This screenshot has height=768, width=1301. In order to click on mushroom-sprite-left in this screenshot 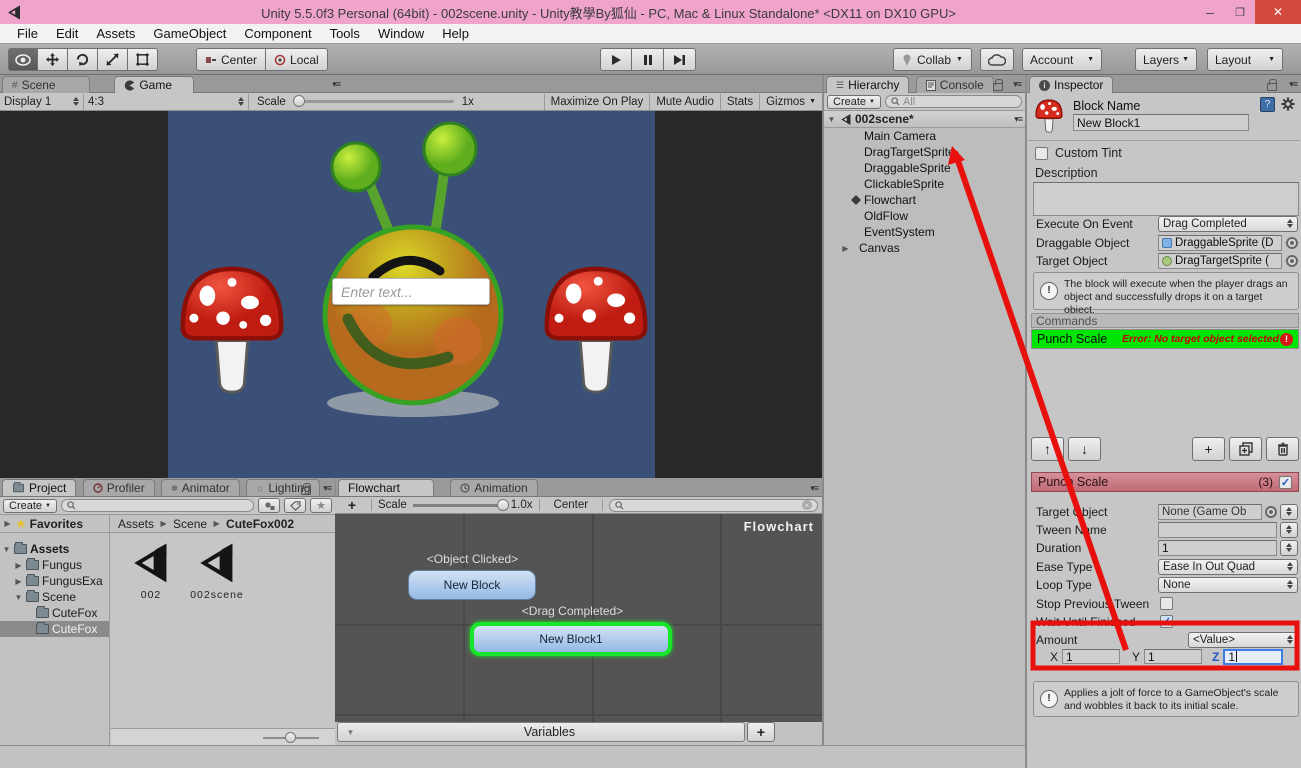, I will do `click(232, 326)`.